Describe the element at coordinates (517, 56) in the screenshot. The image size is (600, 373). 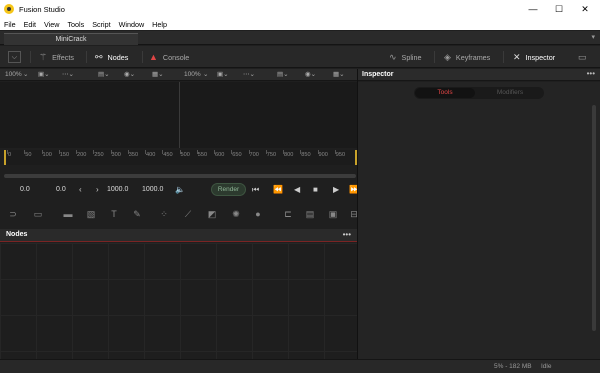
I see `wrench-icon: ✕` at that location.